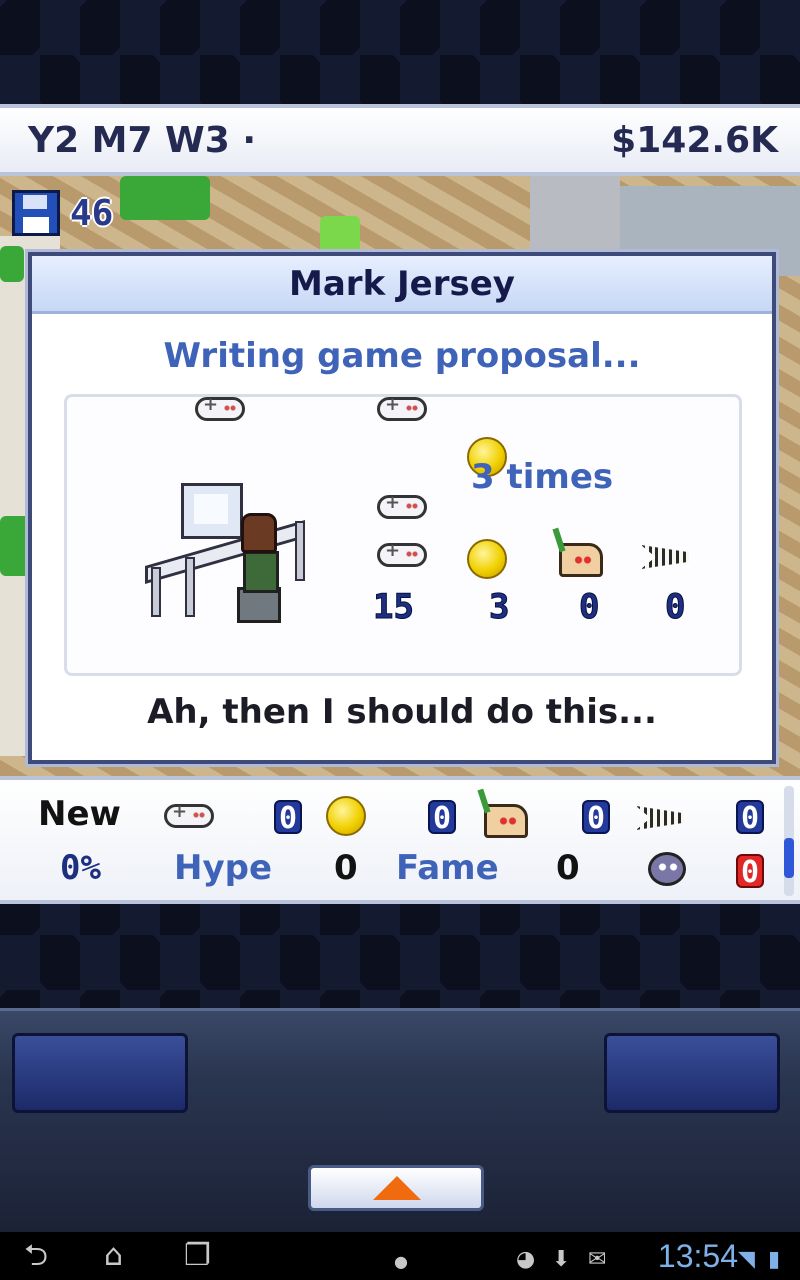 The height and width of the screenshot is (1280, 800). I want to click on creativity-value: 3, so click(499, 607).